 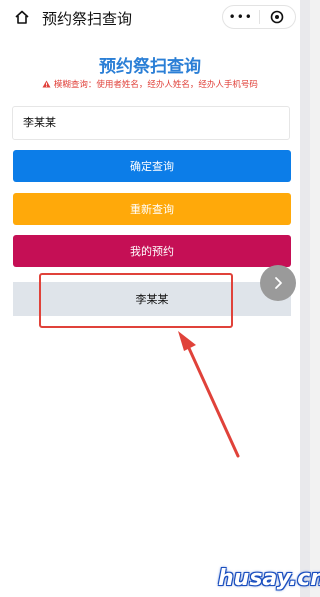 I want to click on notice-text: 模糊查询：使用者姓名，经办人姓名，经办人手机号码, so click(x=155, y=85).